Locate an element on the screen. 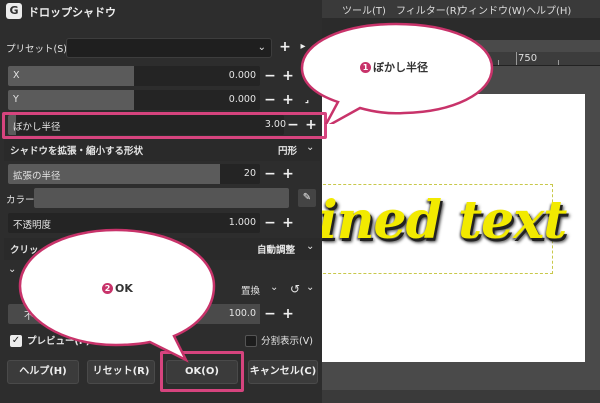 The image size is (600, 403). y-slider-fill is located at coordinates (71, 100).